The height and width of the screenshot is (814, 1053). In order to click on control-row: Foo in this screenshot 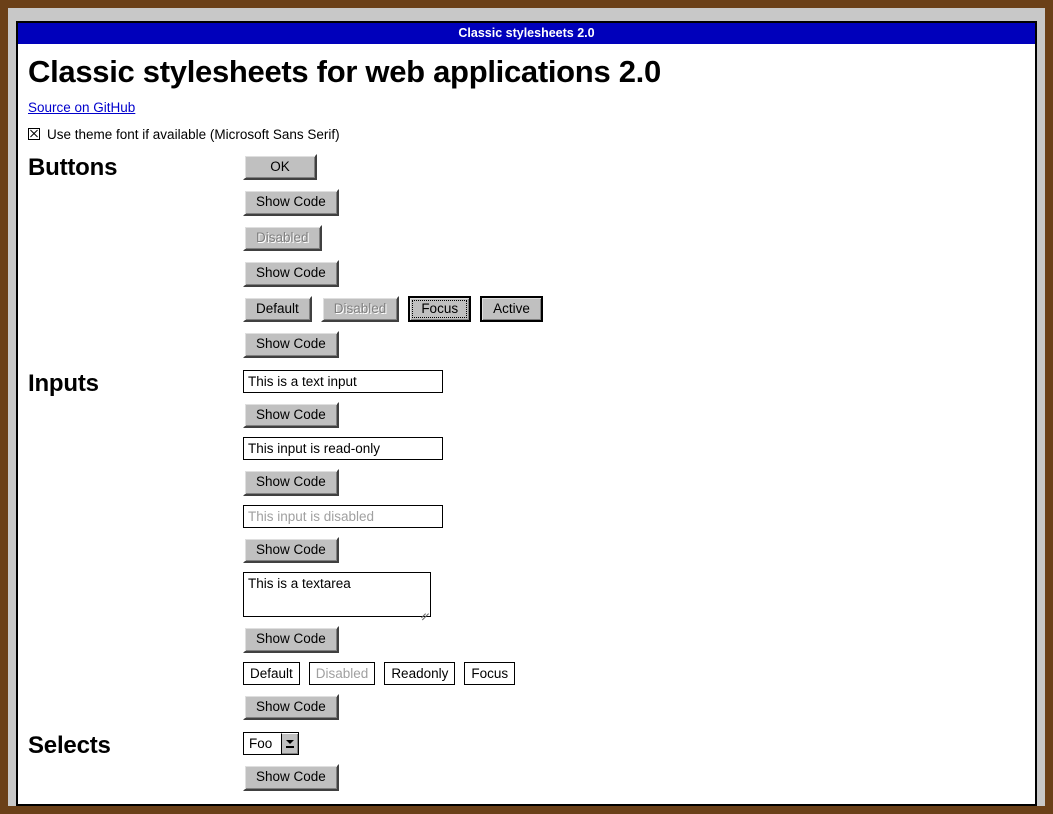, I will do `click(634, 744)`.